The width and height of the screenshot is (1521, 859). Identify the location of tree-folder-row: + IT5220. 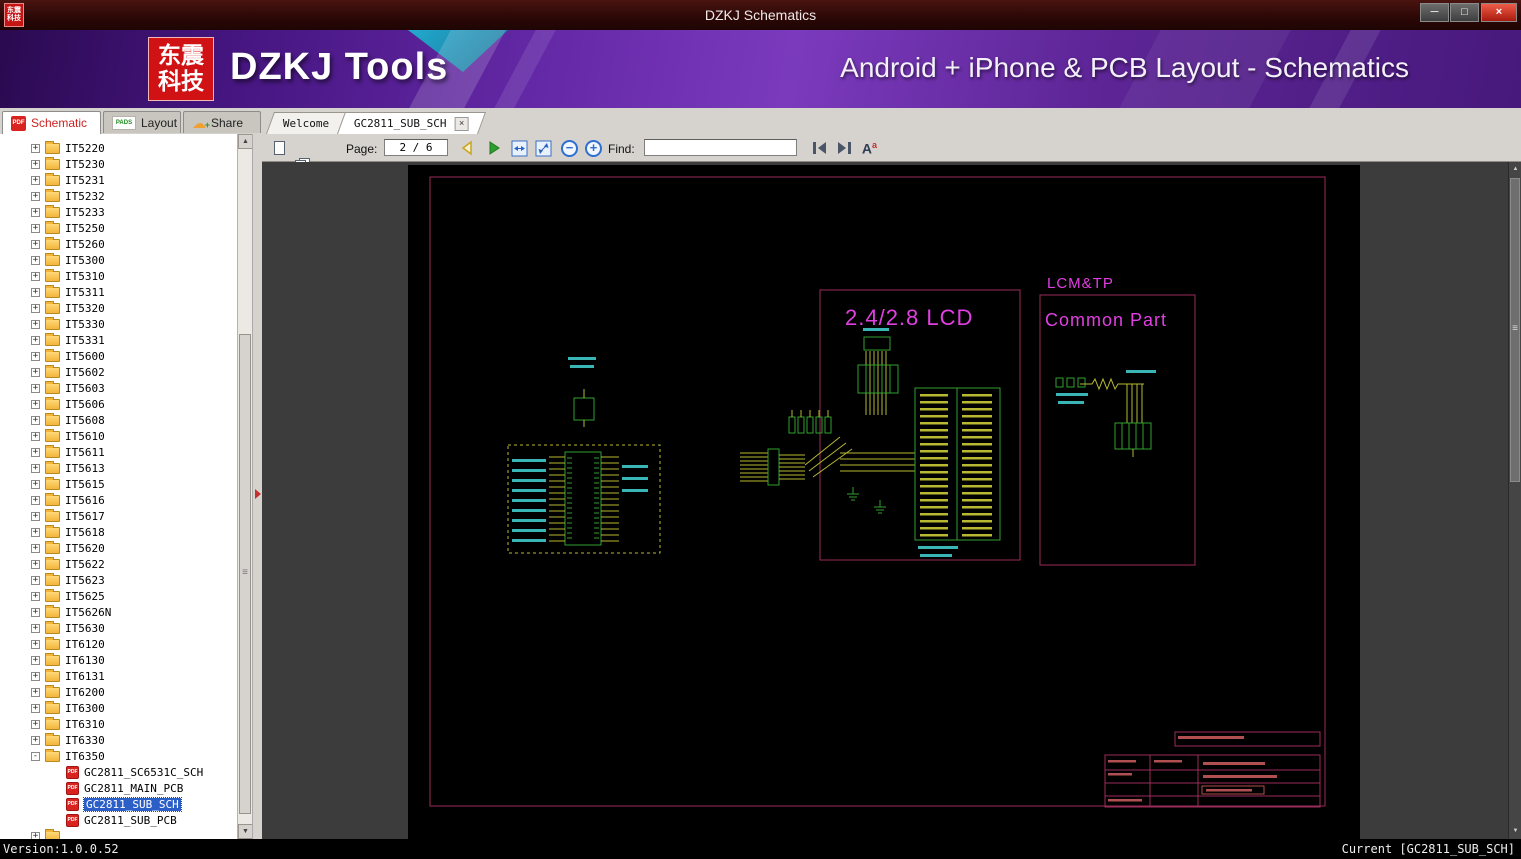
(118, 148).